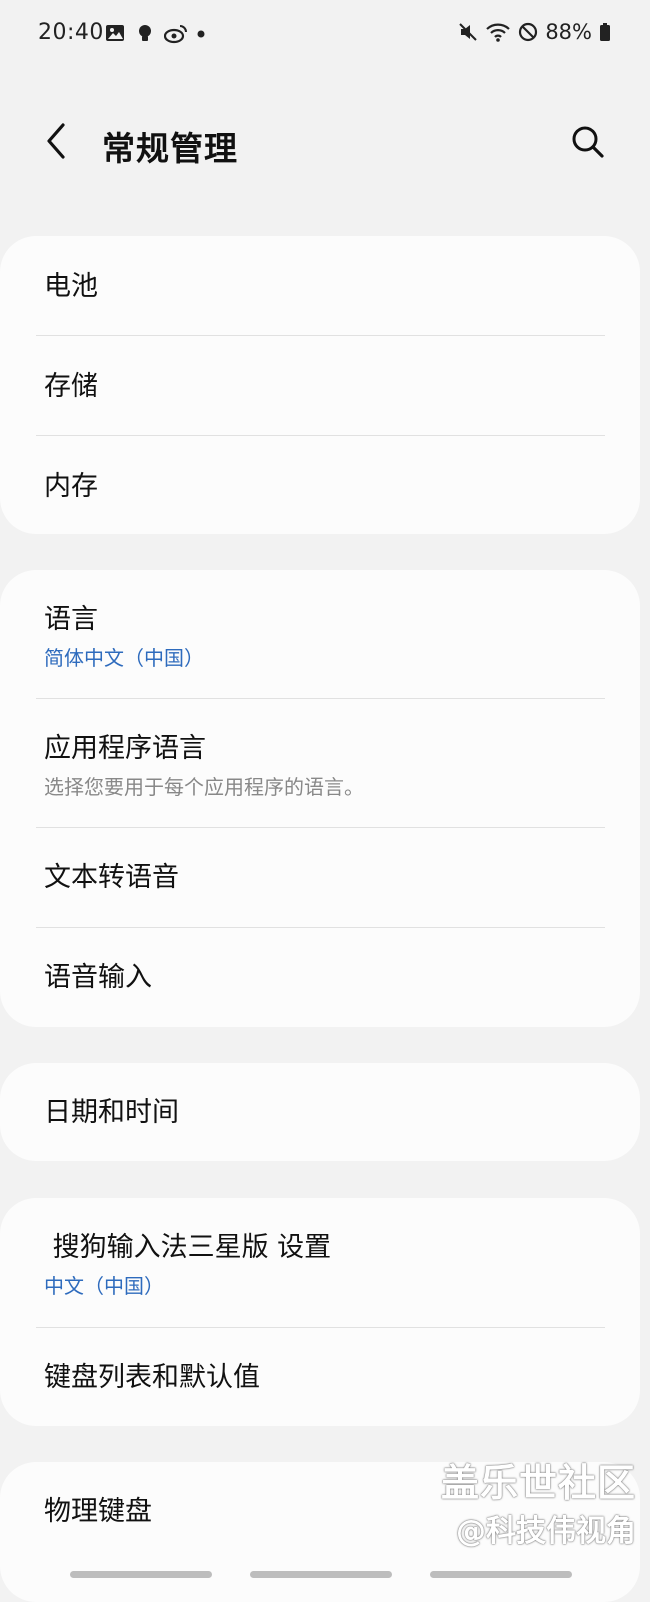  What do you see at coordinates (141, 1574) in the screenshot?
I see `nav-handle-left` at bounding box center [141, 1574].